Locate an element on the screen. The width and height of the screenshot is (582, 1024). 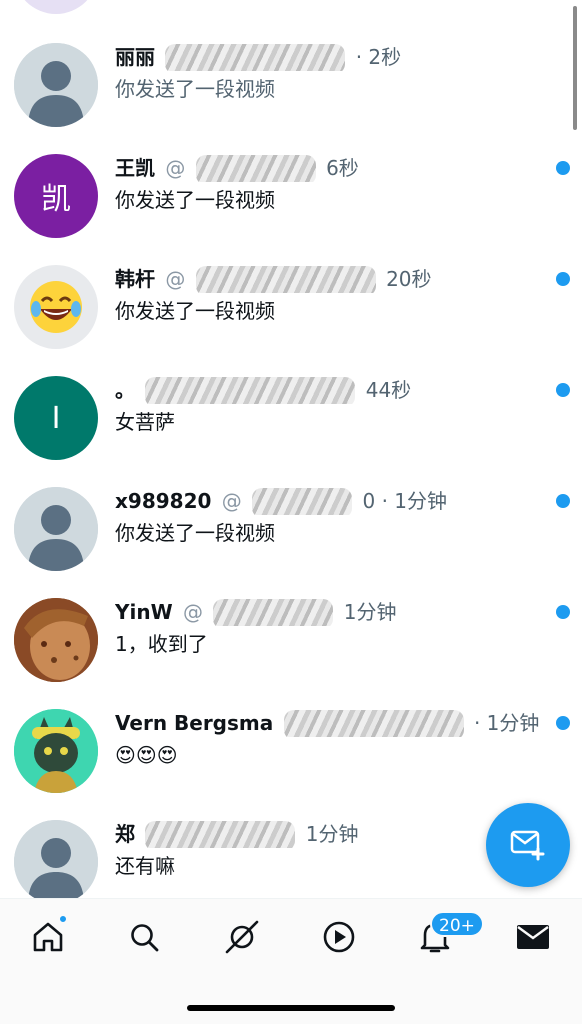
message-preview: 😍😍😍 is located at coordinates (146, 755).